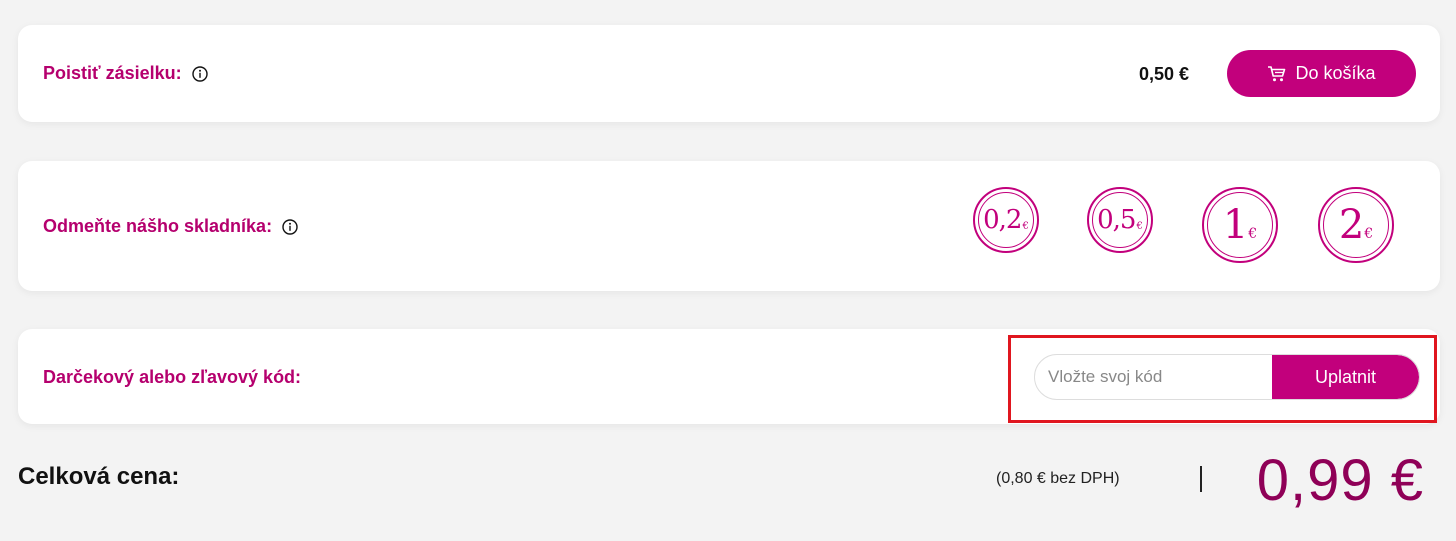 The height and width of the screenshot is (541, 1456). What do you see at coordinates (158, 226) in the screenshot?
I see `tip-label: Odmeňte nášho skladníka:` at bounding box center [158, 226].